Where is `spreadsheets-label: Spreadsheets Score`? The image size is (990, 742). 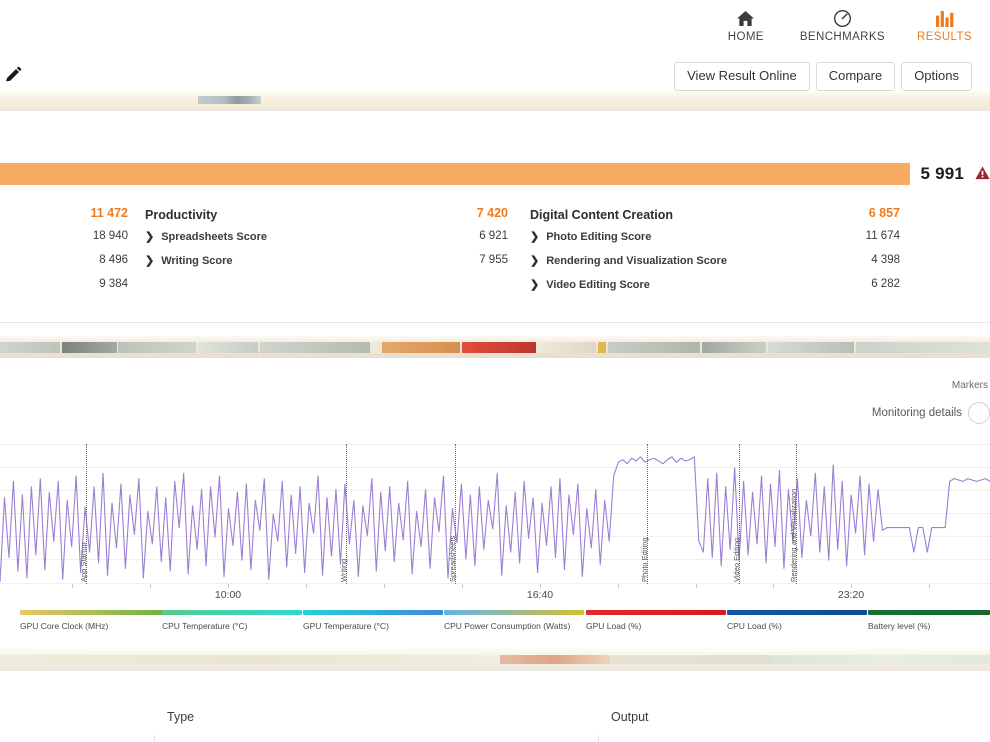 spreadsheets-label: Spreadsheets Score is located at coordinates (214, 236).